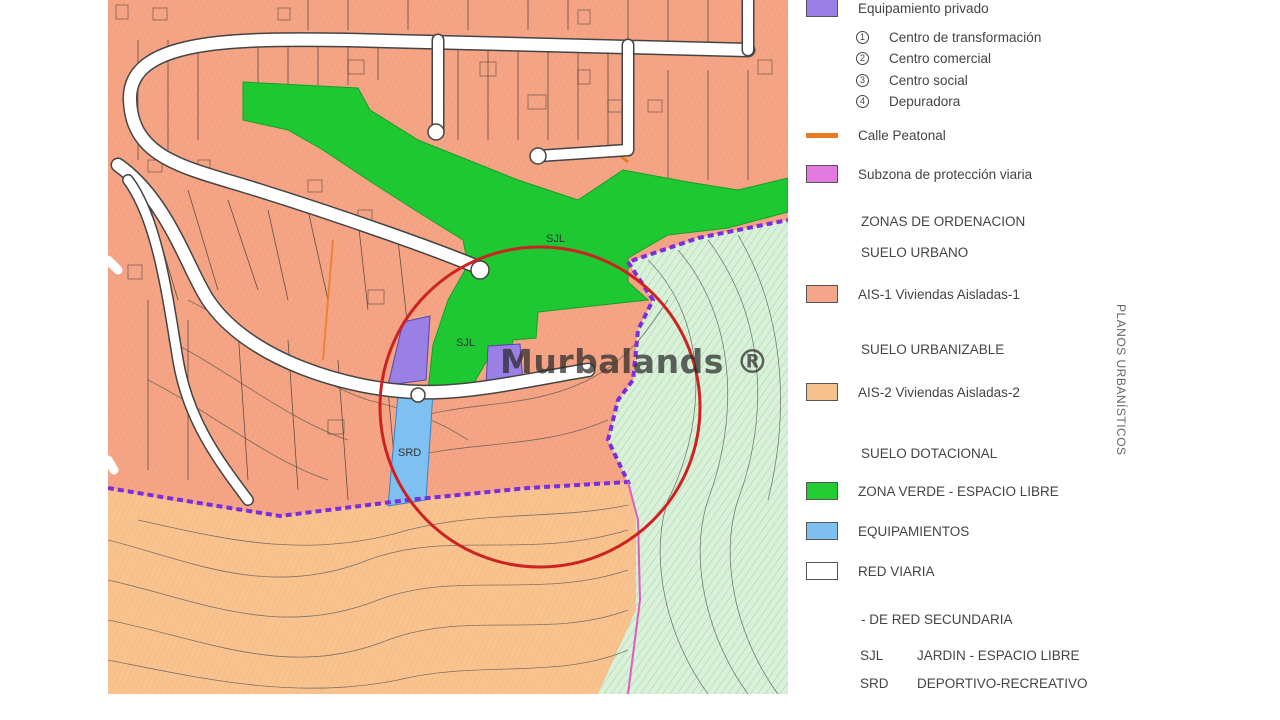  What do you see at coordinates (928, 80) in the screenshot?
I see `legend-num-label: Centro social` at bounding box center [928, 80].